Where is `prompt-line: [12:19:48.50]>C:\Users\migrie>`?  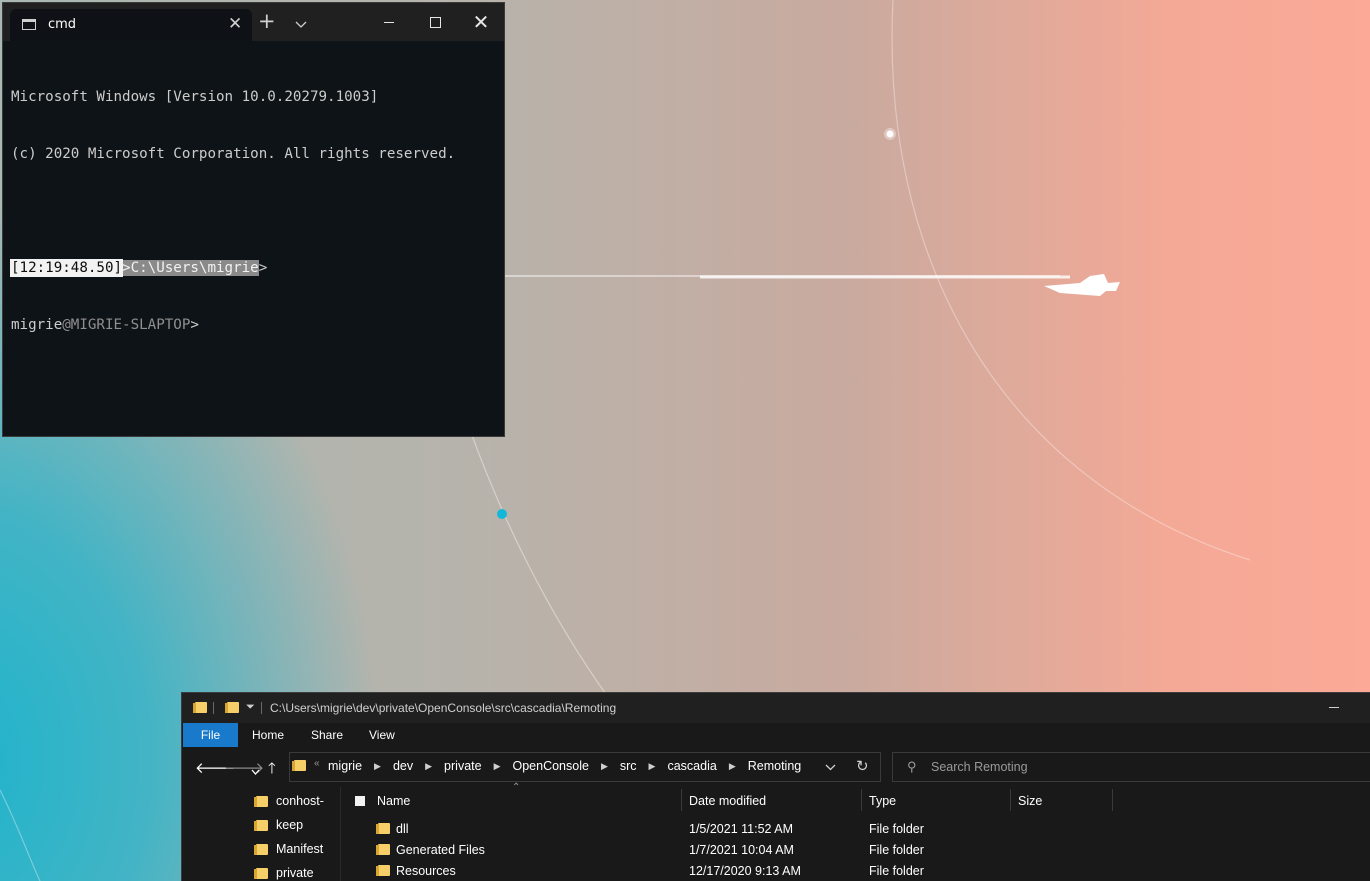 prompt-line: [12:19:48.50]>C:\Users\migrie> is located at coordinates (252, 268).